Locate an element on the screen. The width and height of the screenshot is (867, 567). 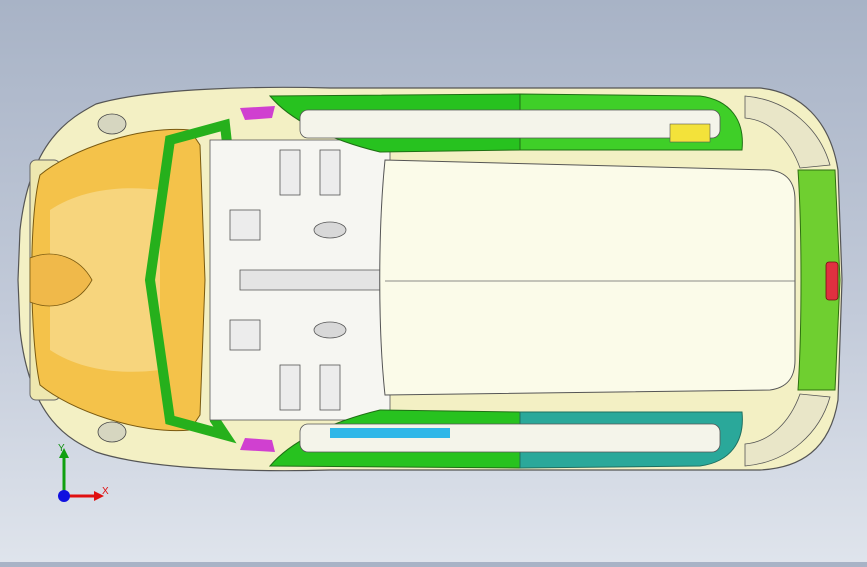
x-axis-label: X is located at coordinates (105, 491).